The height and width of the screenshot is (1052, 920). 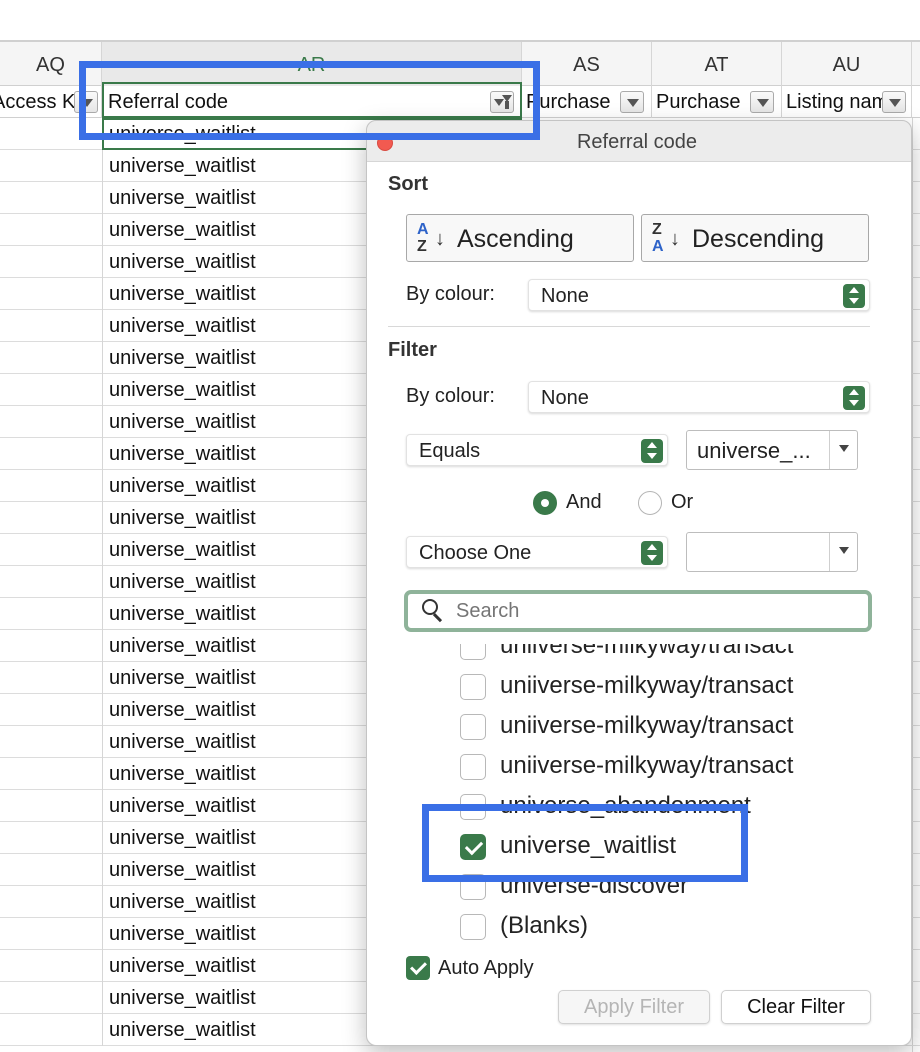 I want to click on auto-apply-label: Auto Apply, so click(x=486, y=968).